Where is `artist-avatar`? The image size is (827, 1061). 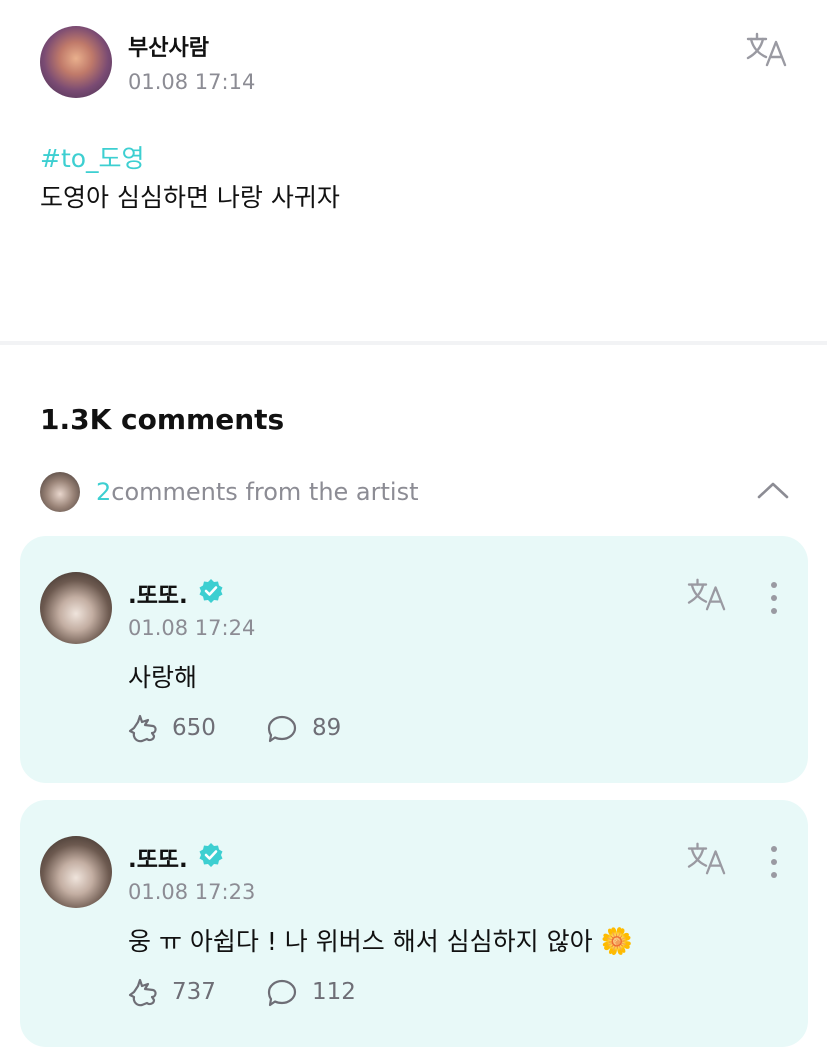
artist-avatar is located at coordinates (60, 492).